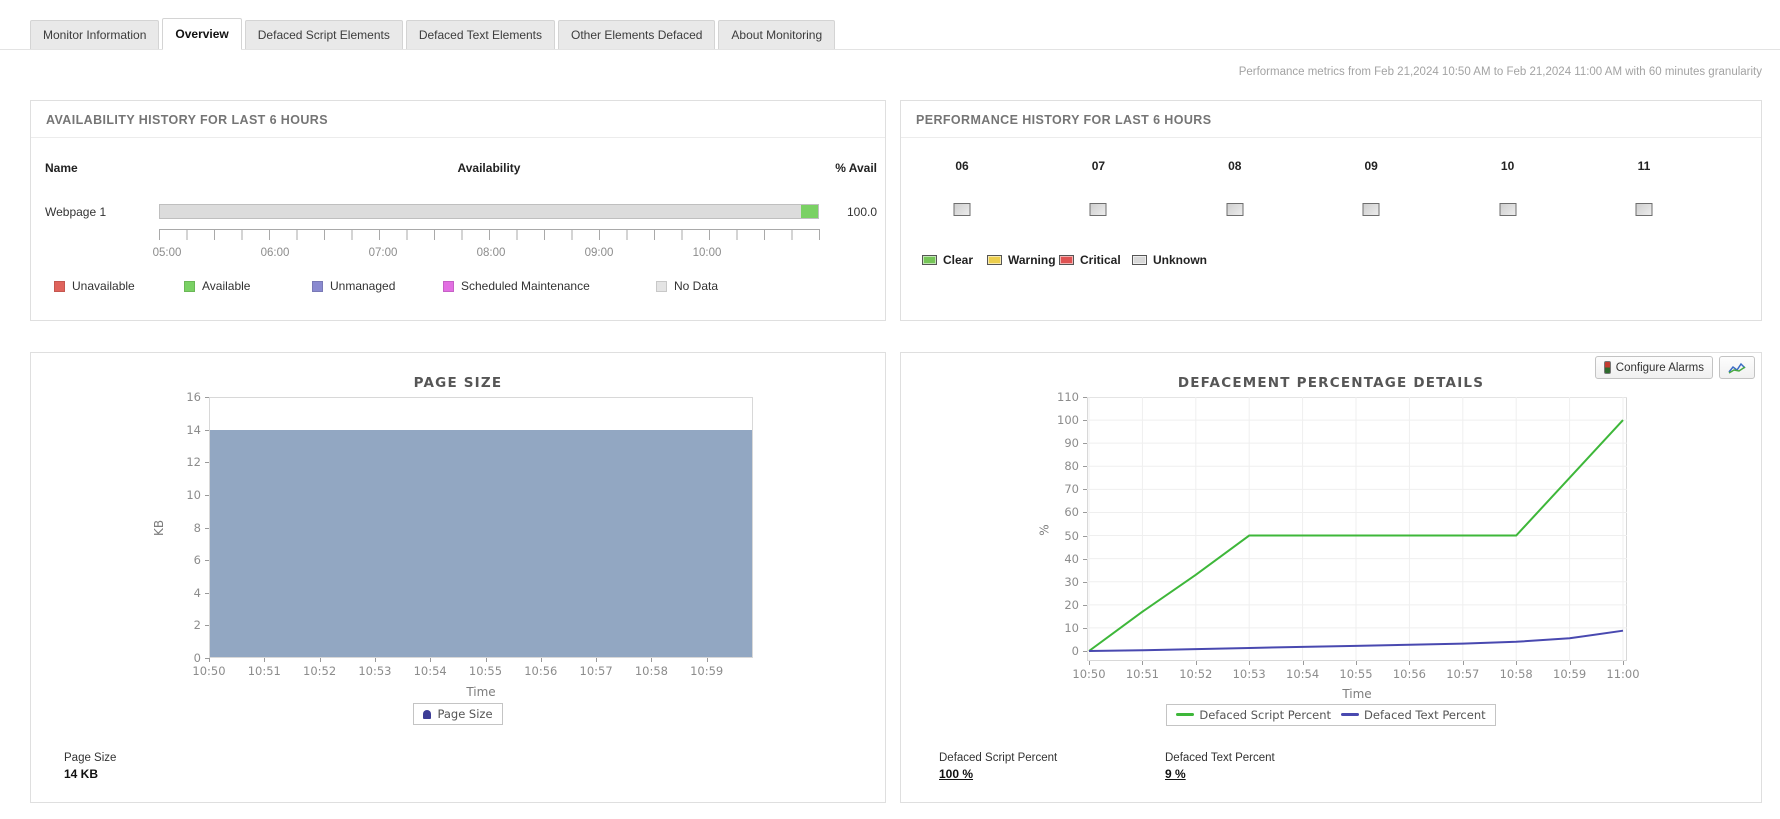  Describe the element at coordinates (1100, 260) in the screenshot. I see `legend-label: Critical` at that location.